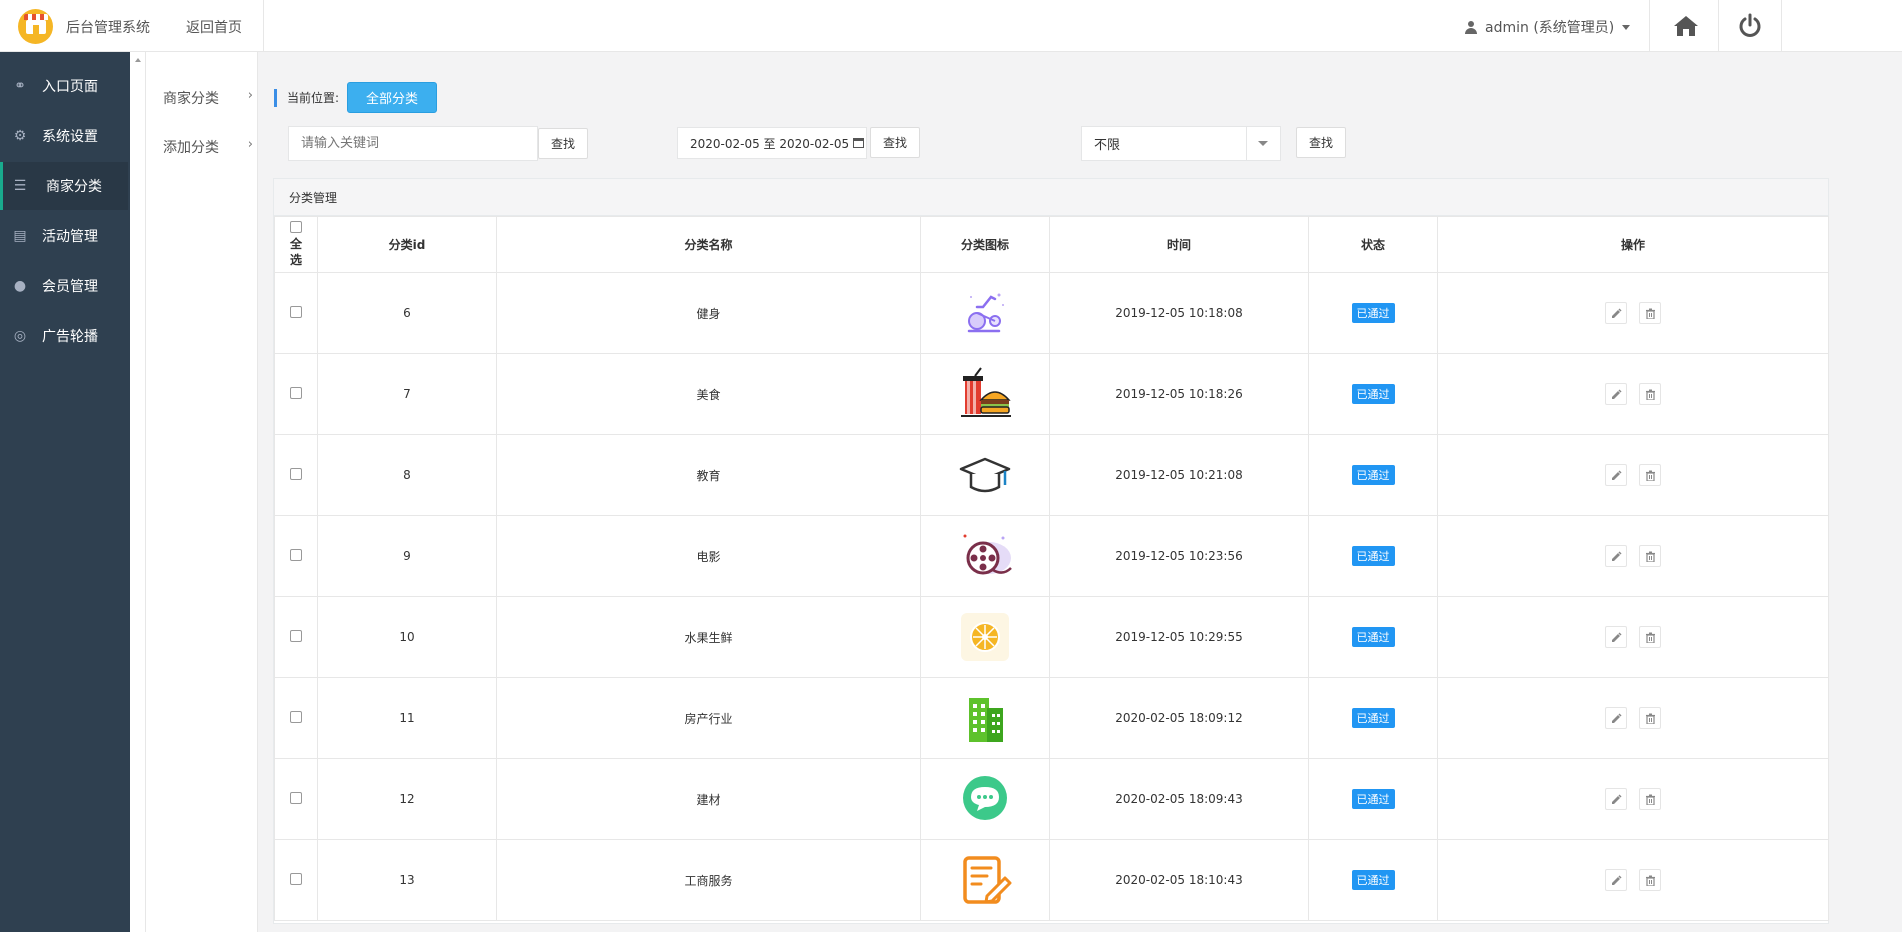 This screenshot has height=932, width=1902. I want to click on sidebar-item-label: 入口页面, so click(70, 87).